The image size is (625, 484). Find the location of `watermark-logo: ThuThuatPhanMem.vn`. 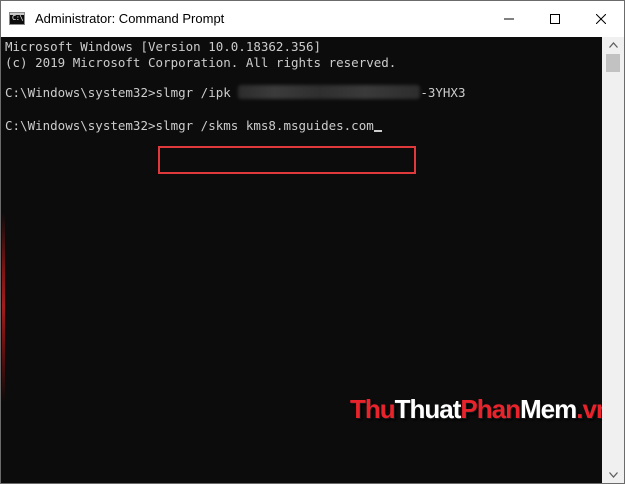

watermark-logo: ThuThuatPhanMem.vn is located at coordinates (481, 409).